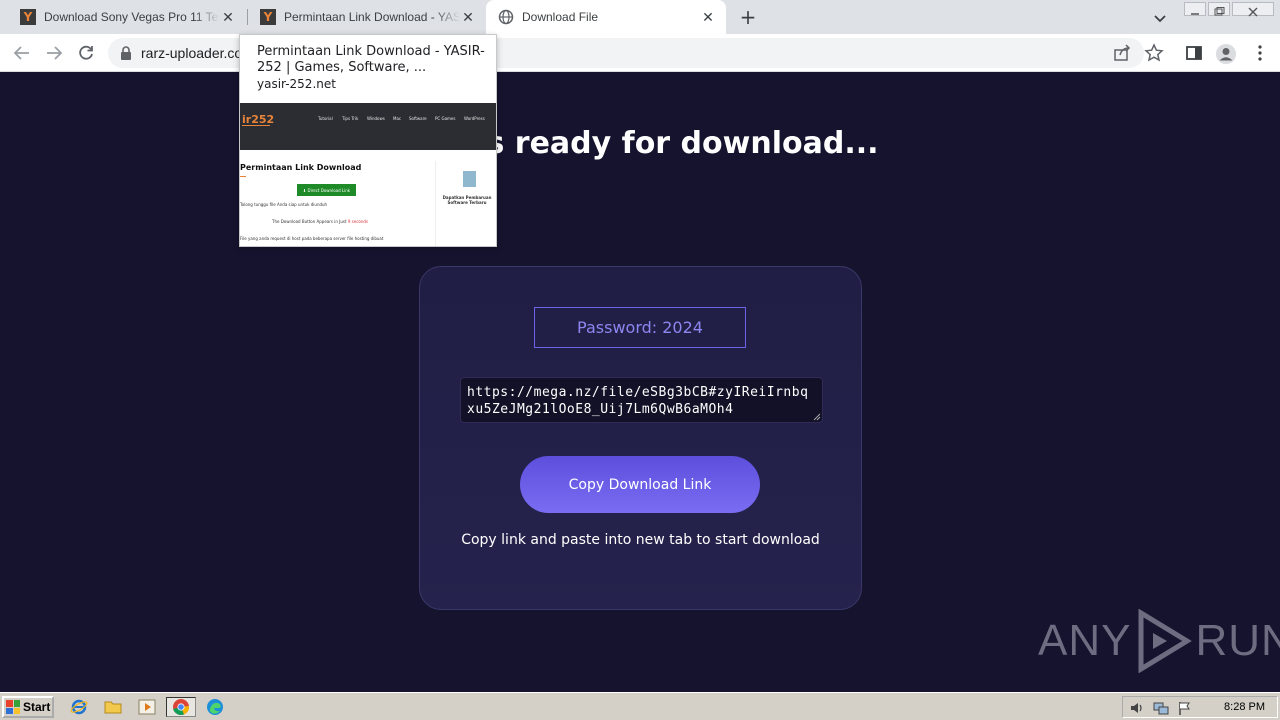 This screenshot has height=720, width=1280. Describe the element at coordinates (748, 17) in the screenshot. I see `new-tab-button: +` at that location.